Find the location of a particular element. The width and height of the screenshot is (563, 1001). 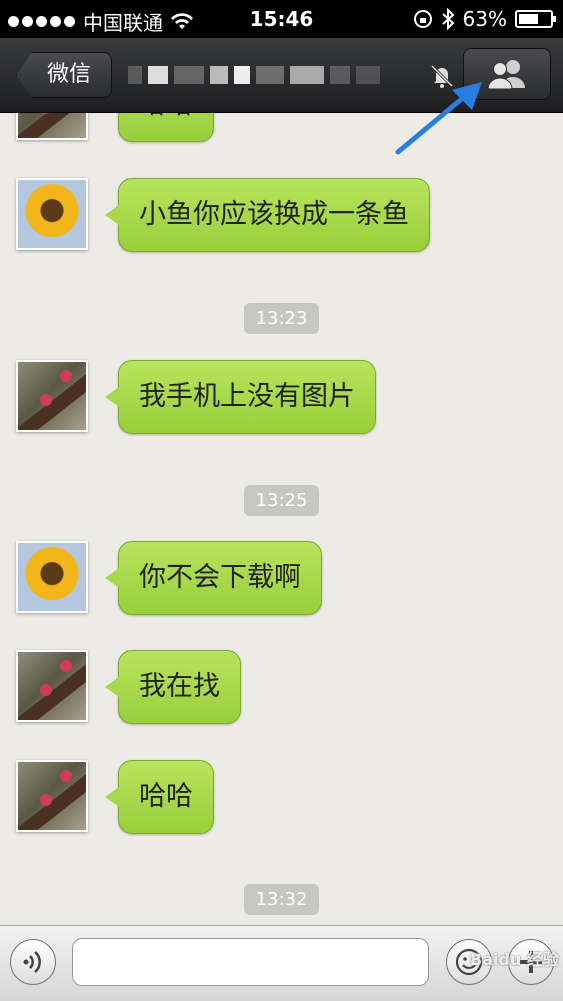

timestamp-label: 13:23 is located at coordinates (281, 318).